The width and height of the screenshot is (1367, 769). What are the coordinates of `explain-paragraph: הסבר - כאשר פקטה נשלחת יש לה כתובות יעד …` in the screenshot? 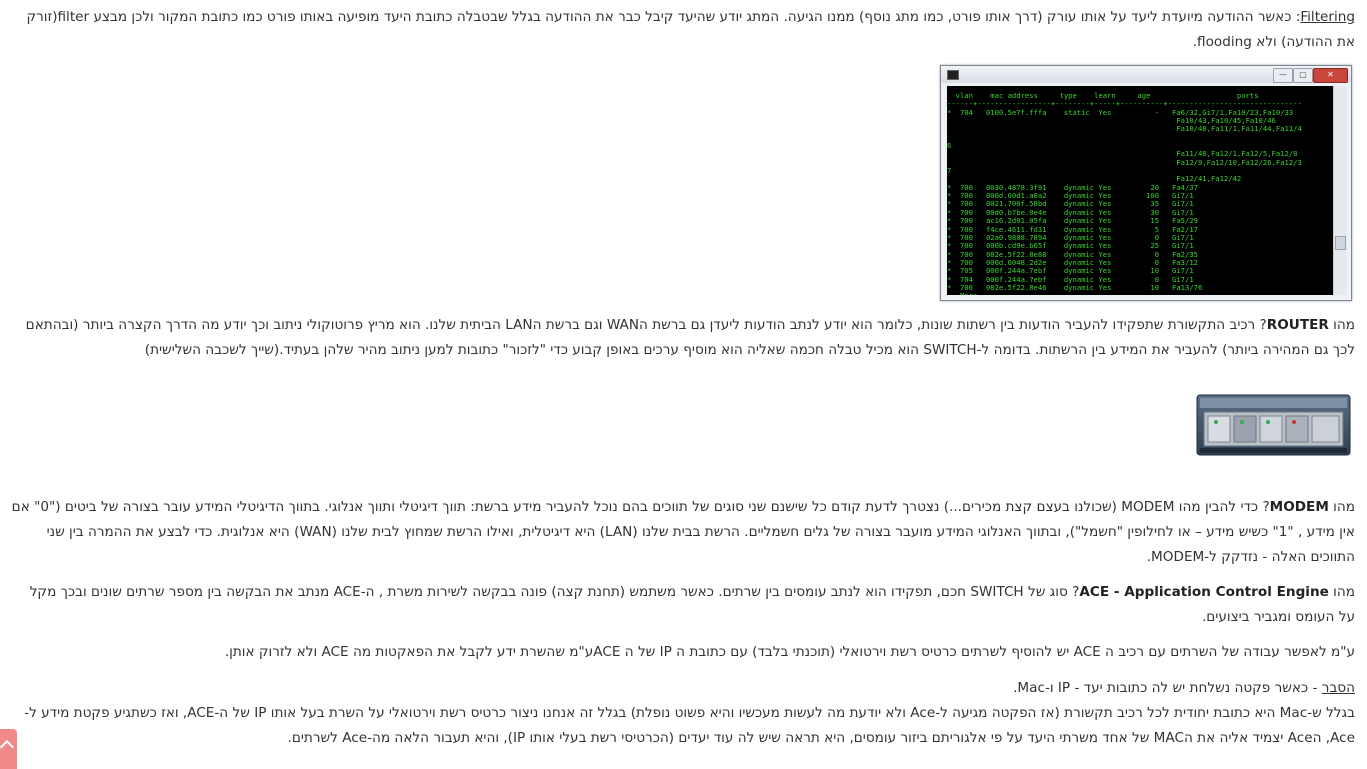 It's located at (682, 713).